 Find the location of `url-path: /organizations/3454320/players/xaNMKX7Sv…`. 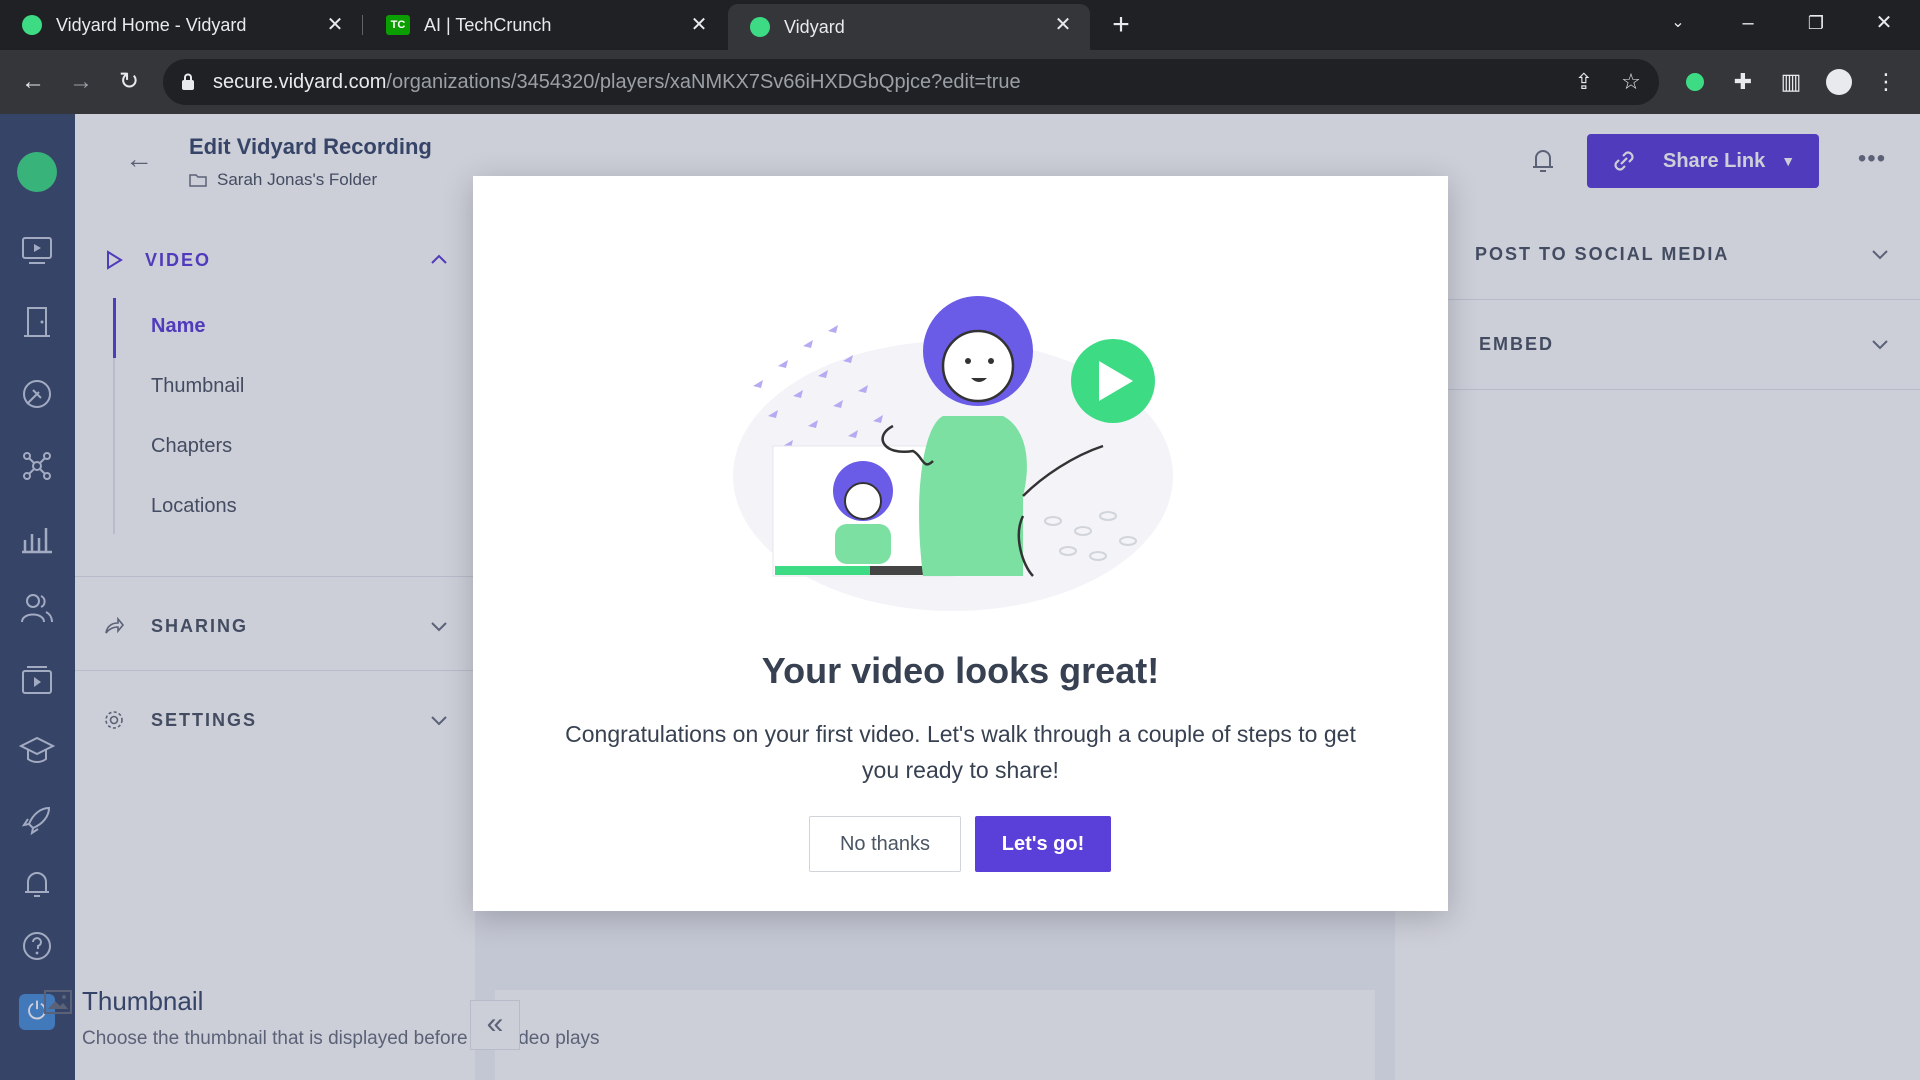

url-path: /organizations/3454320/players/xaNMKX7Sv… is located at coordinates (703, 82).